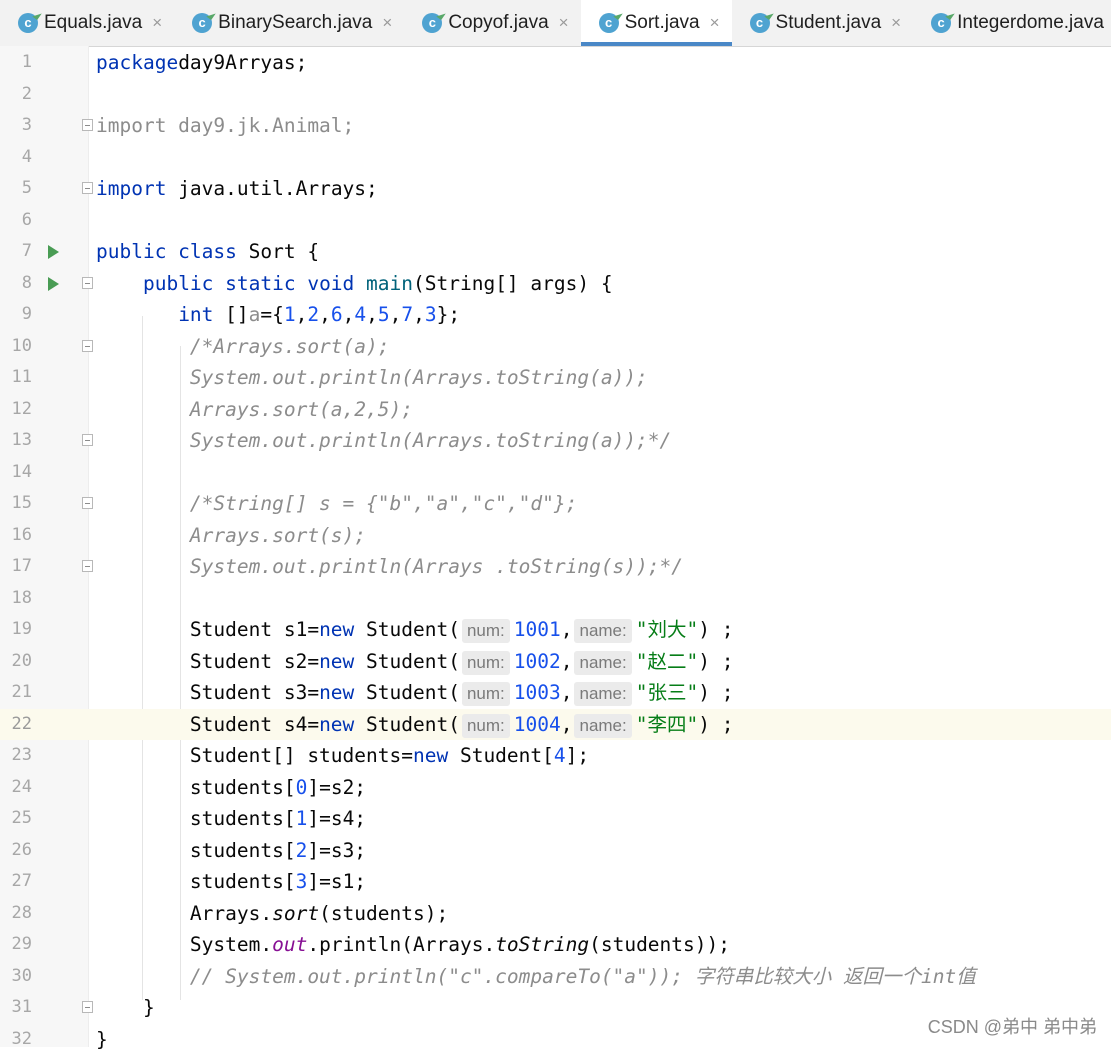 This screenshot has height=1055, width=1111. I want to click on code-line: 25 students[1]=s4;, so click(555, 819).